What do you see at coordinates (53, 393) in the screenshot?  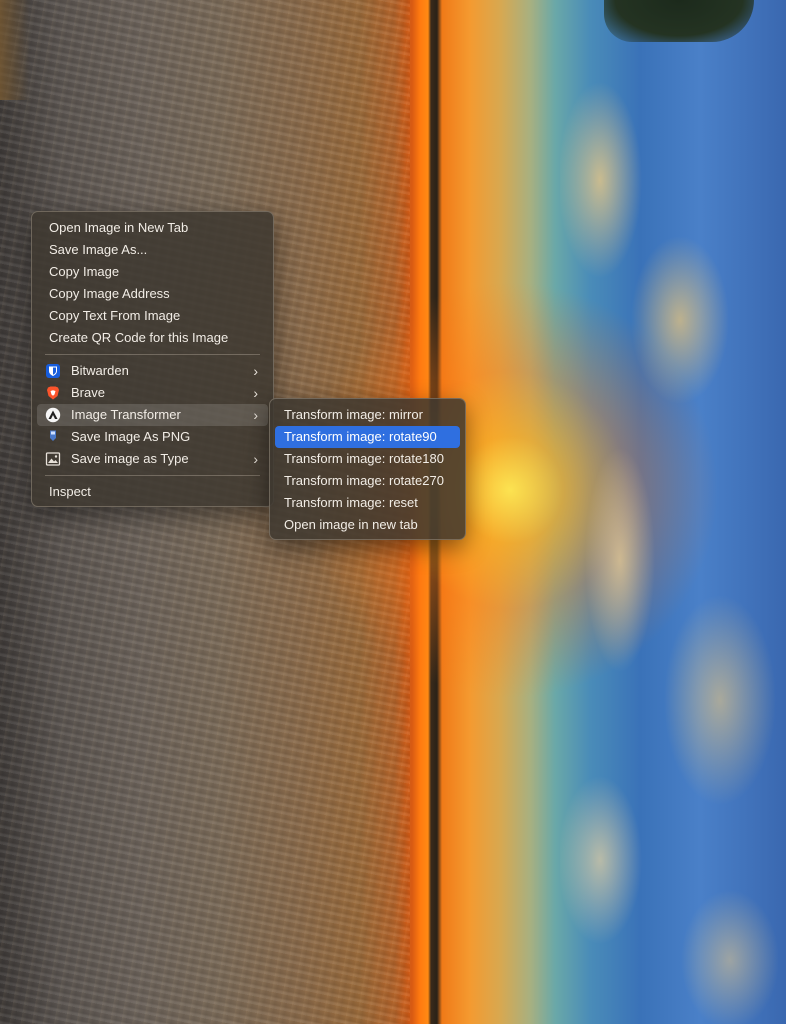 I see `brave-lion-icon` at bounding box center [53, 393].